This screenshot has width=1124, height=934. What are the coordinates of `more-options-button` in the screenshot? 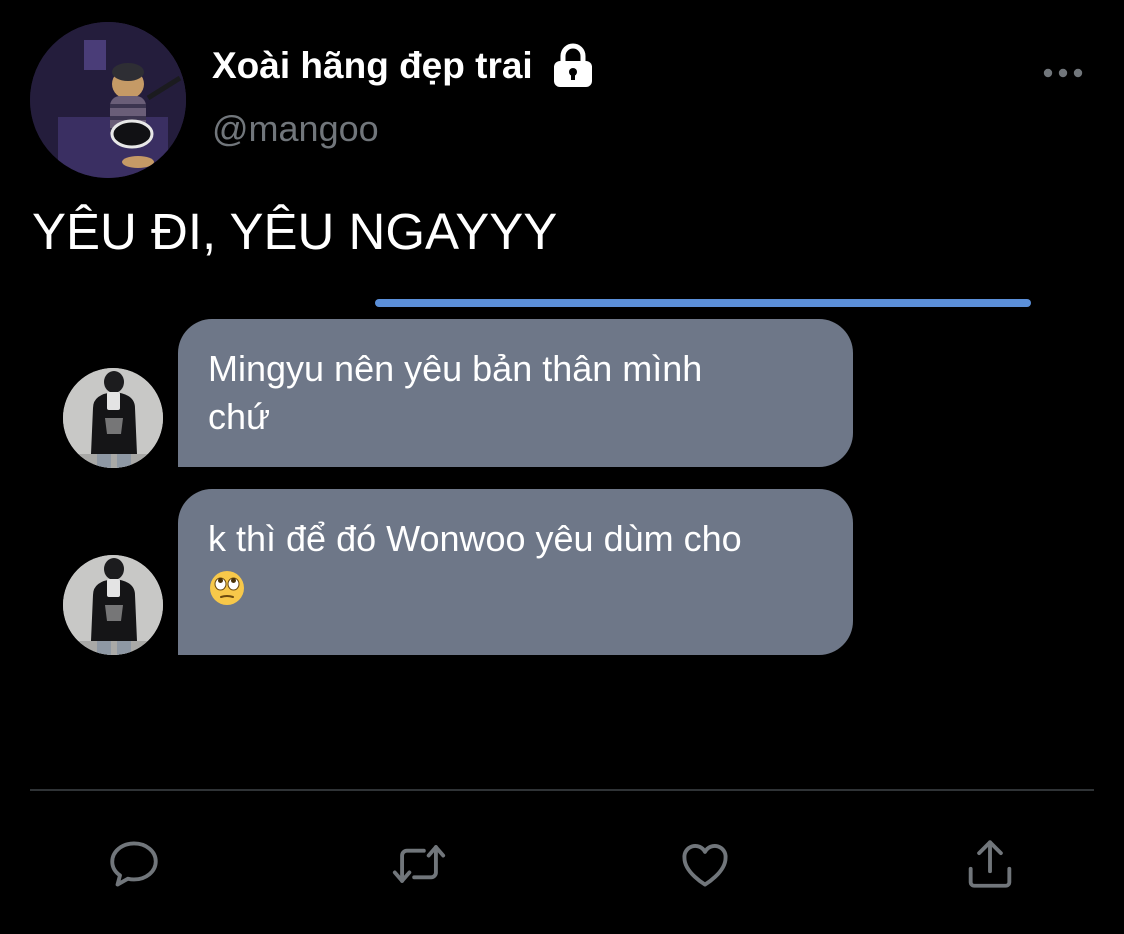 It's located at (1063, 73).